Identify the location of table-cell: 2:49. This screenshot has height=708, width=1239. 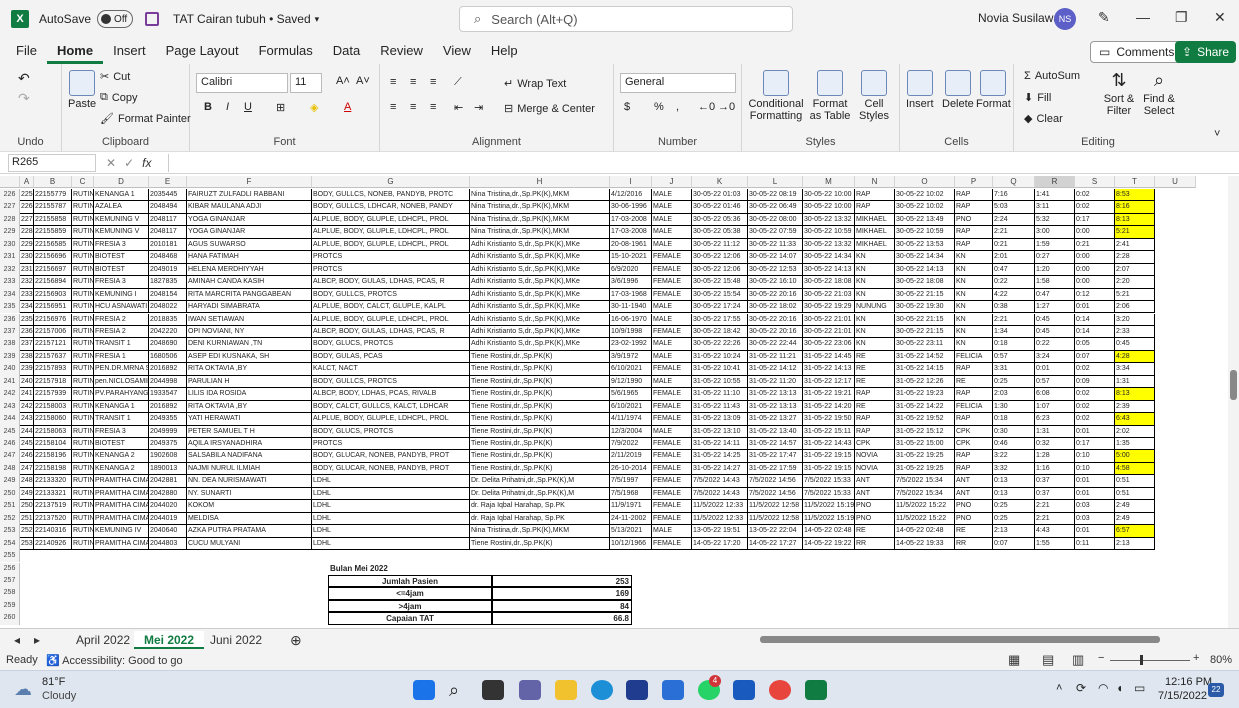
(1135, 519).